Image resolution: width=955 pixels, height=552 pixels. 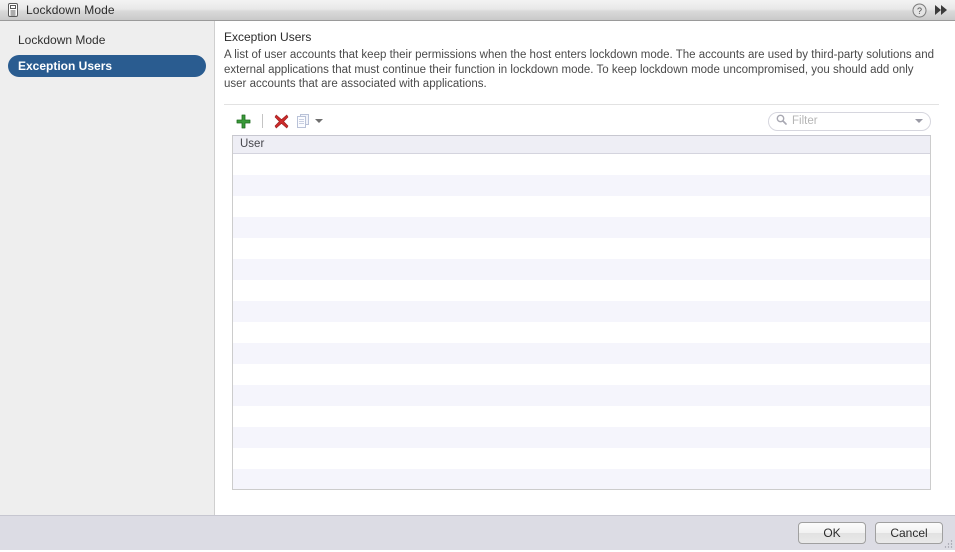 I want to click on column-header-user: User, so click(x=248, y=144).